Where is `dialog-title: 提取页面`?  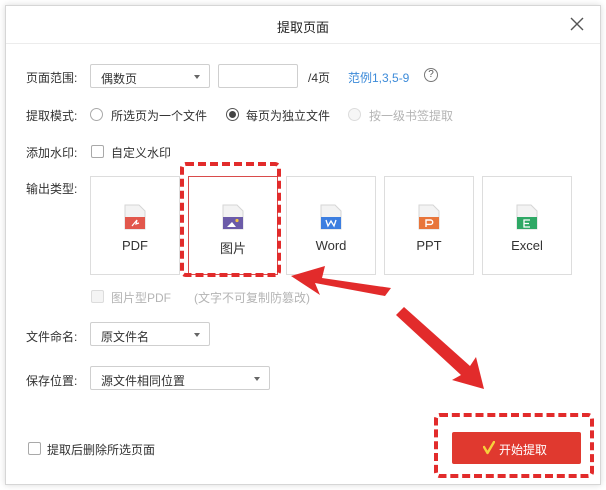 dialog-title: 提取页面 is located at coordinates (302, 27).